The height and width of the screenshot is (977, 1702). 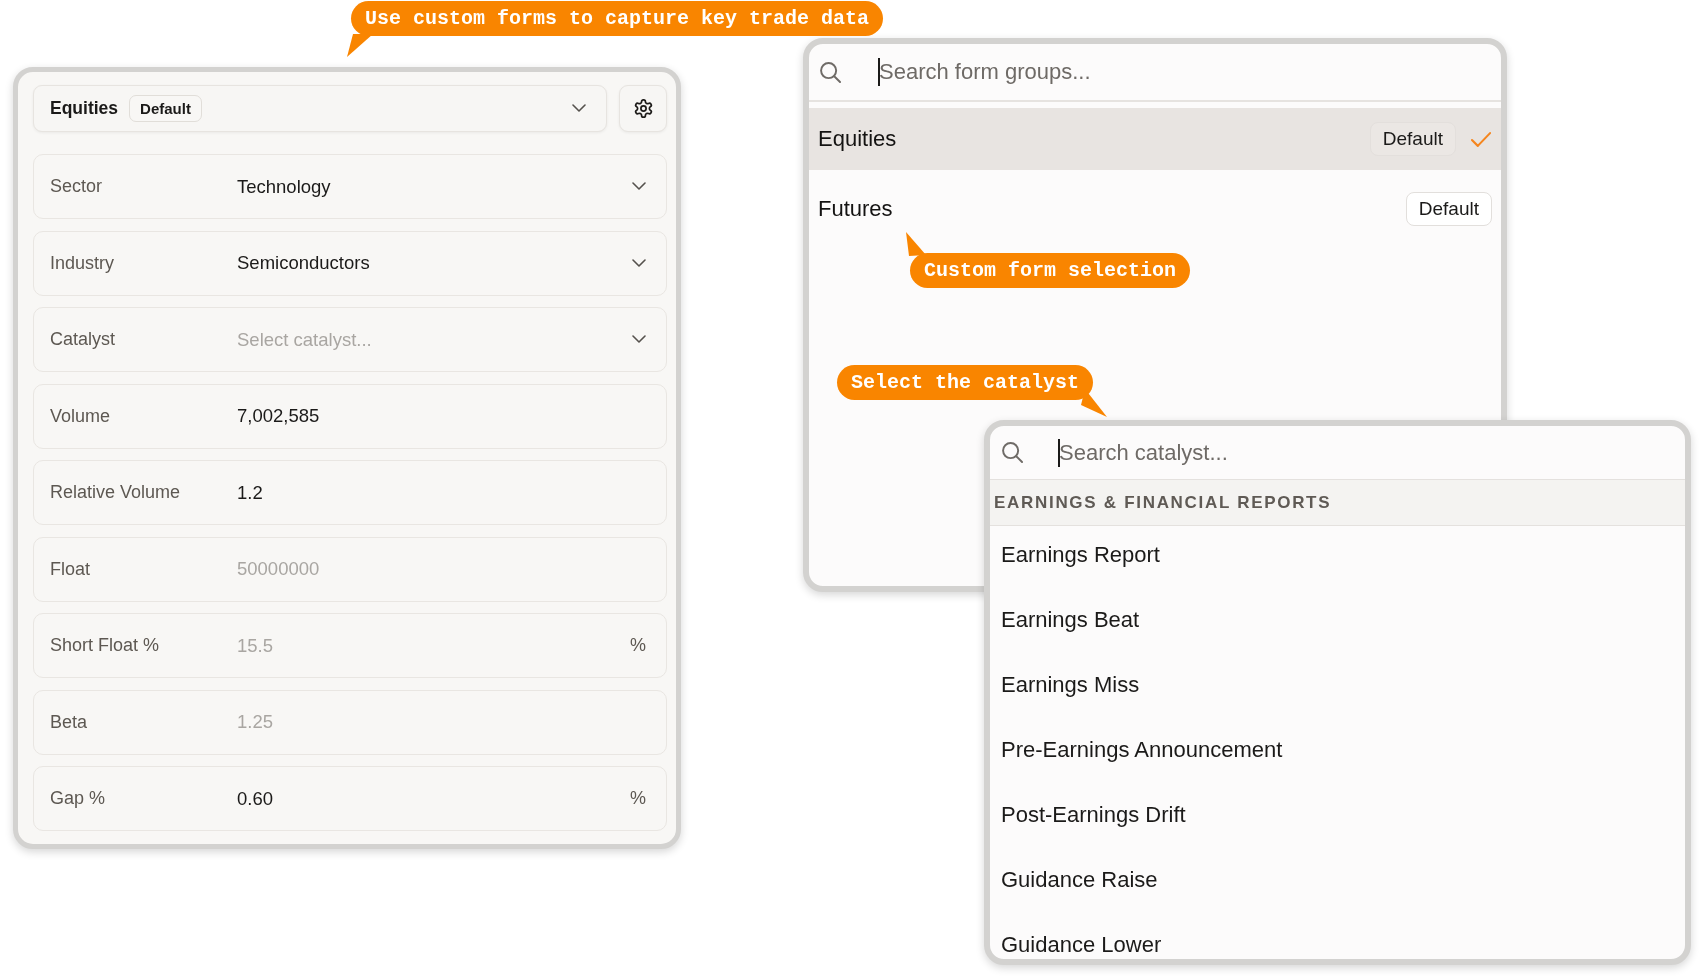 What do you see at coordinates (1080, 555) in the screenshot?
I see `menu-item: Earnings Report` at bounding box center [1080, 555].